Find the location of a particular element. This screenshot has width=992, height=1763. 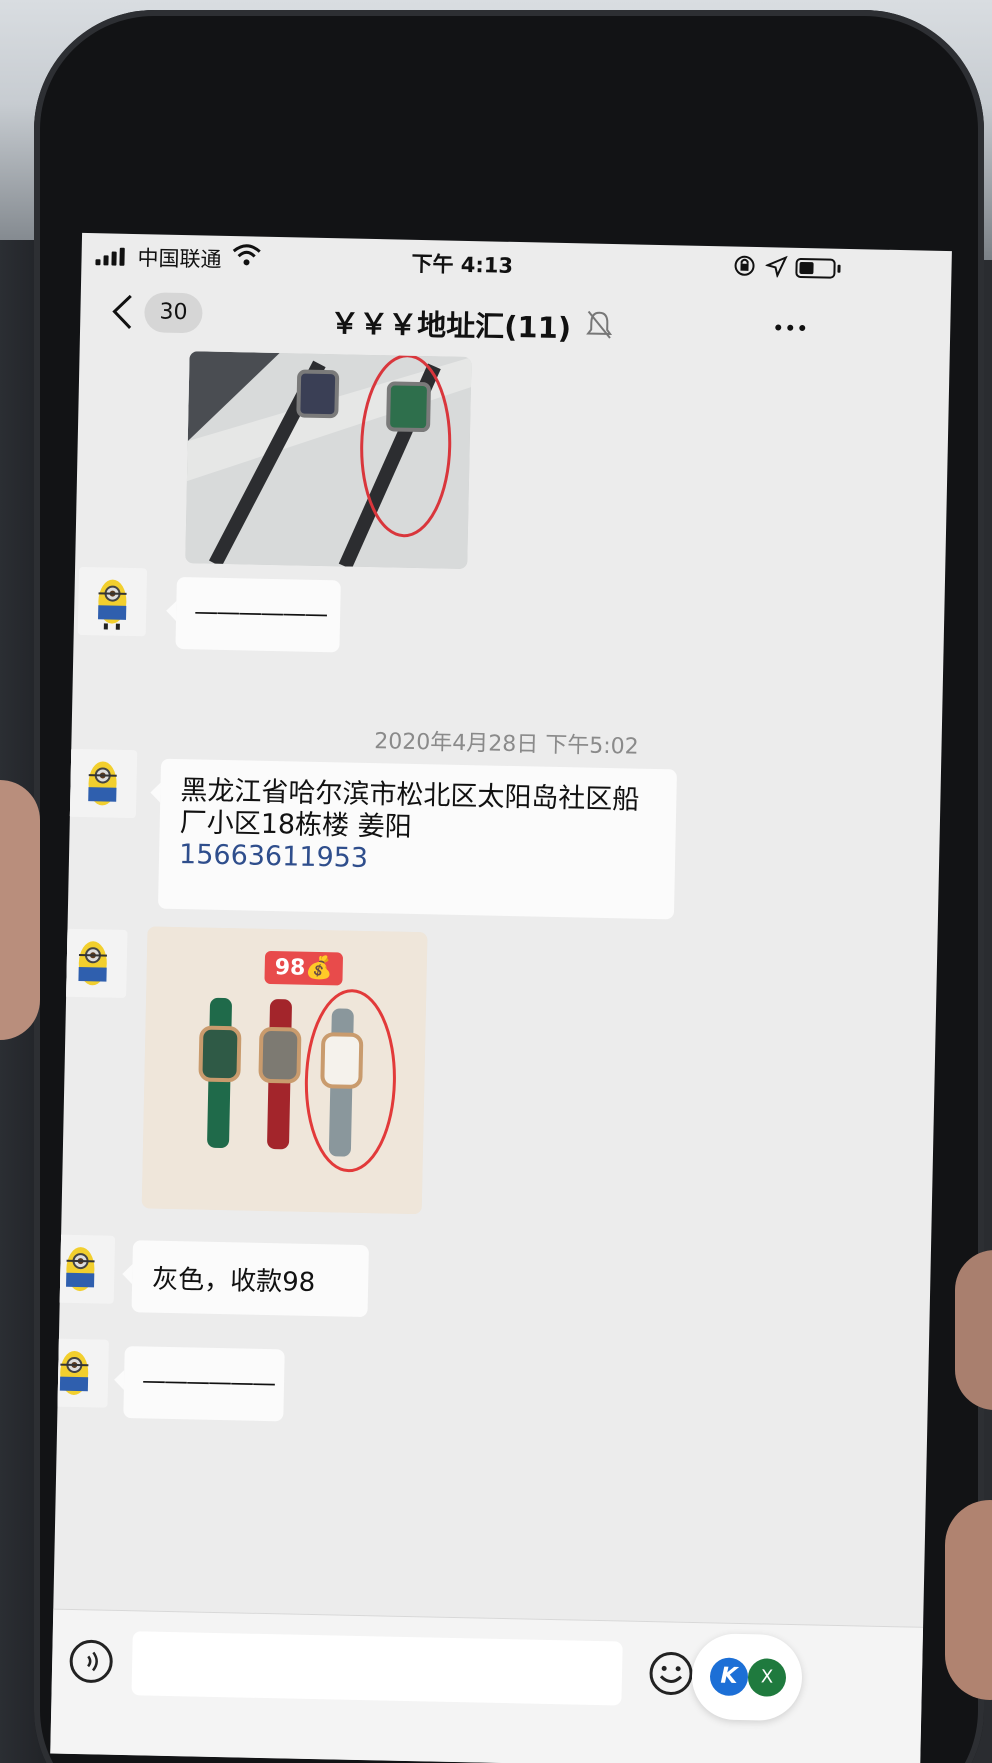

x-app-icon: X is located at coordinates (767, 1677).